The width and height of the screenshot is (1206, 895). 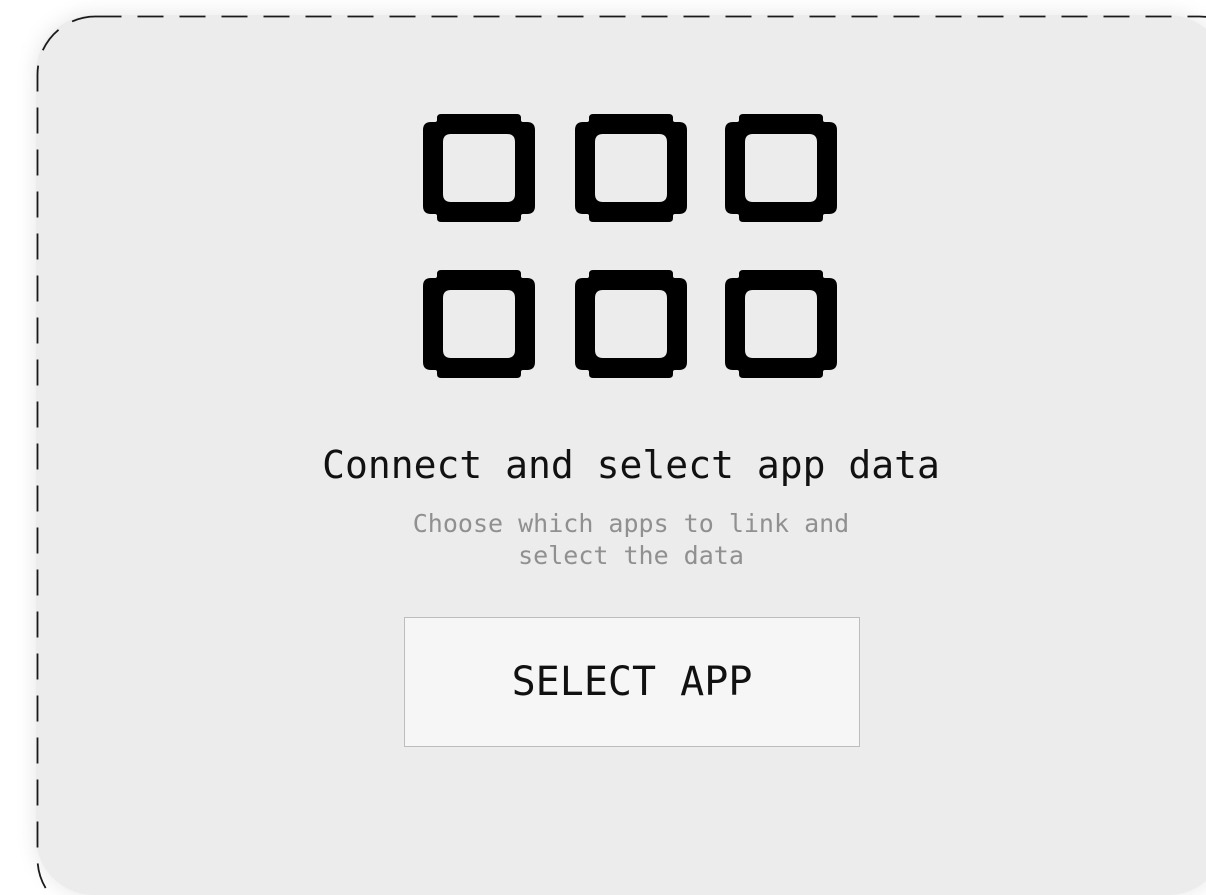 I want to click on empty-state-title: Connect and select app data, so click(x=603, y=465).